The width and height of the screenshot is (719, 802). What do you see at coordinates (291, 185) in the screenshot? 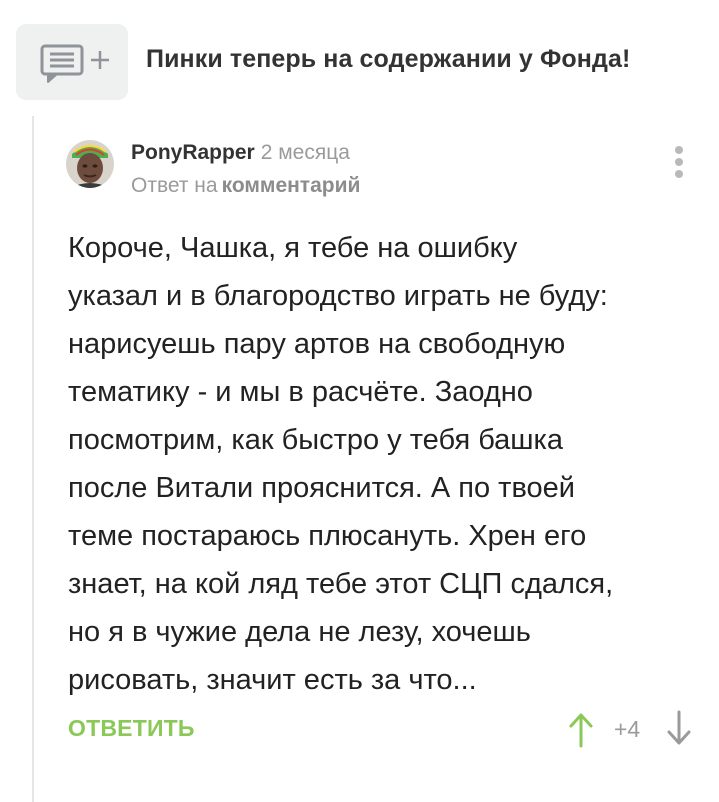
I see `reply-to-link: комментарий` at bounding box center [291, 185].